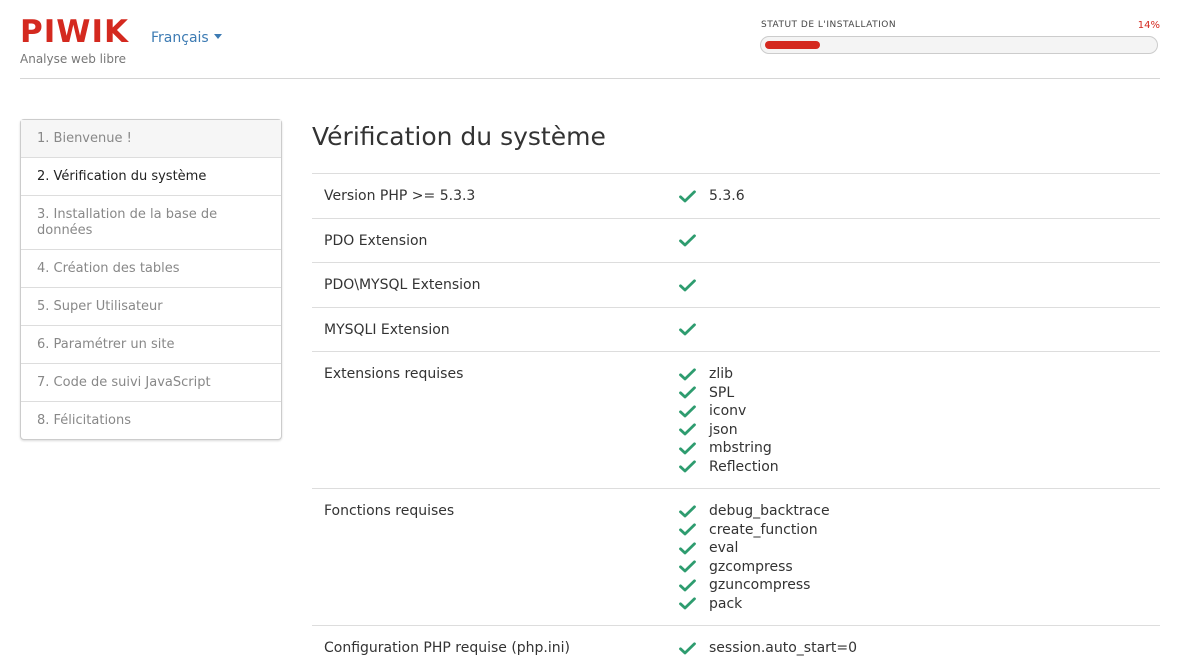 The height and width of the screenshot is (670, 1187). Describe the element at coordinates (151, 420) in the screenshot. I see `step-item: 8. Félicitations` at that location.